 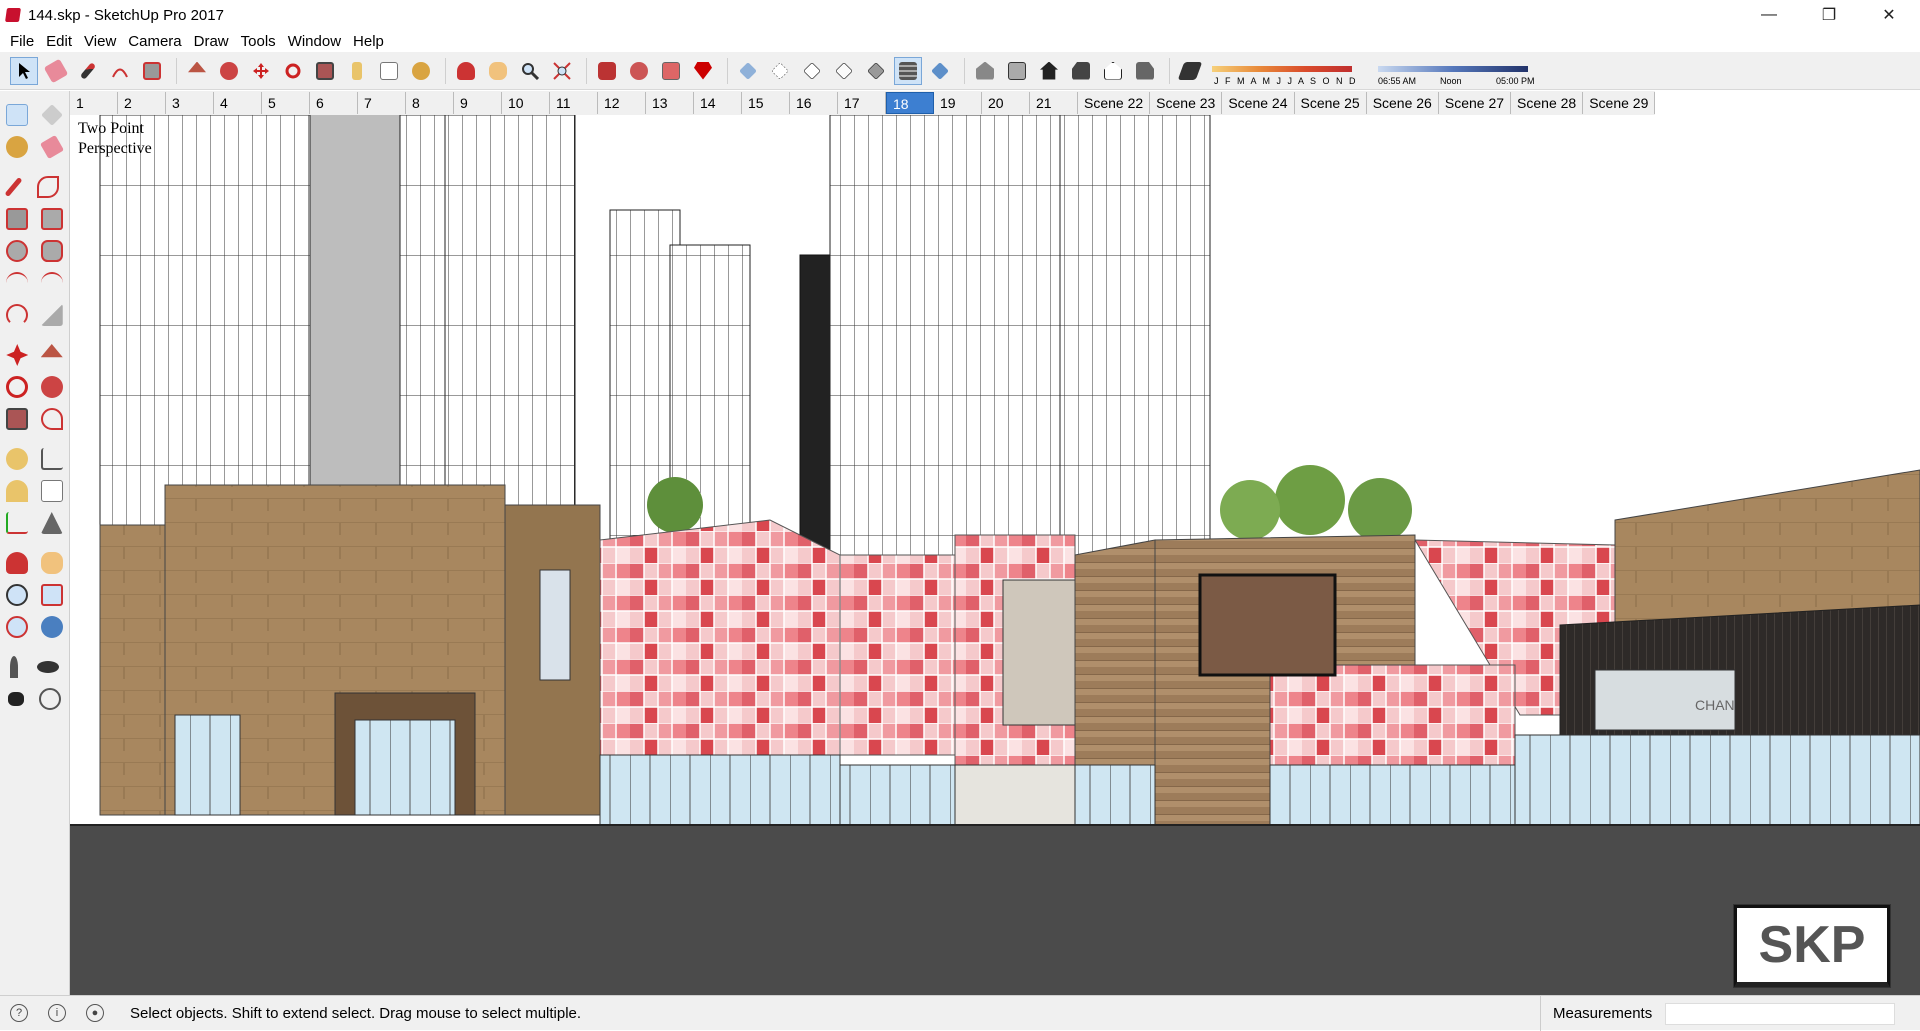 What do you see at coordinates (51, 595) in the screenshot?
I see `zoom-window-icon` at bounding box center [51, 595].